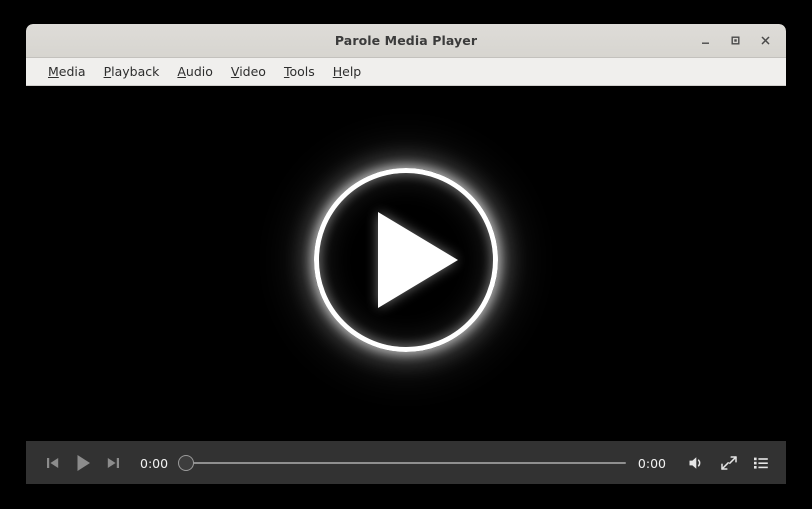  What do you see at coordinates (199, 71) in the screenshot?
I see `menu-label-rest: udio` at bounding box center [199, 71].